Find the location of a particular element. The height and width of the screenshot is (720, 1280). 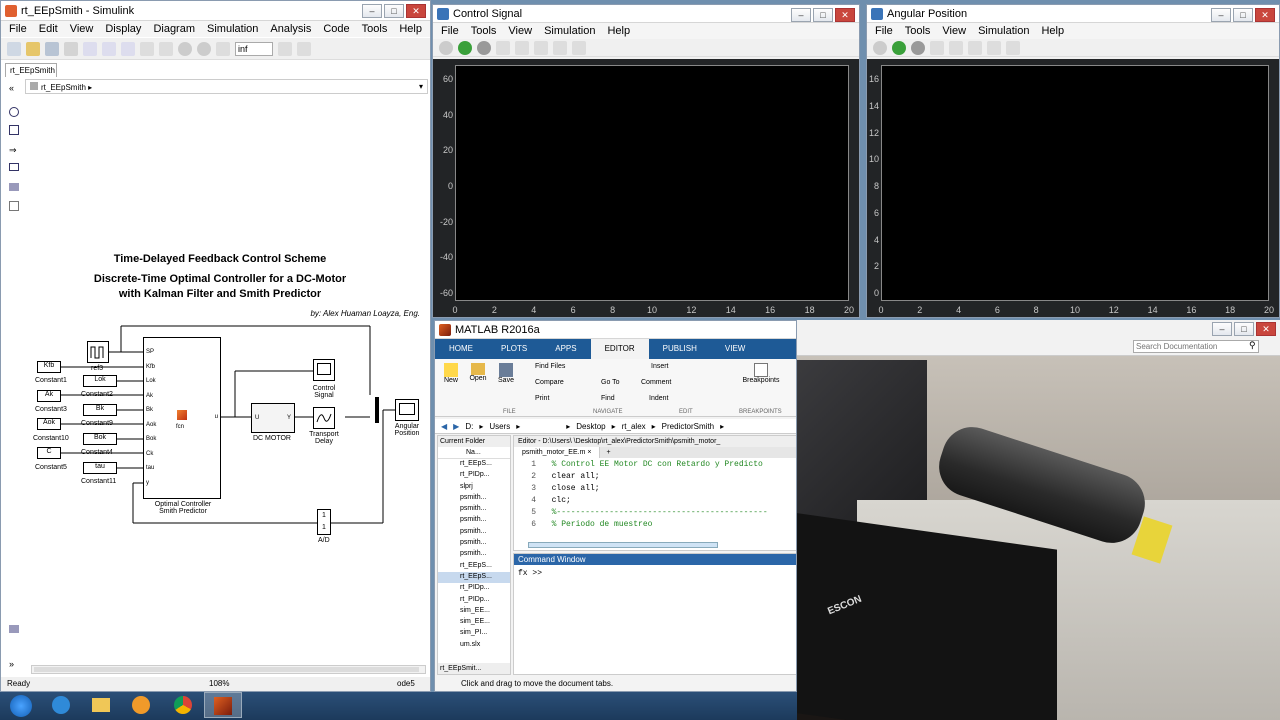

step-icon is located at coordinates (937, 47).